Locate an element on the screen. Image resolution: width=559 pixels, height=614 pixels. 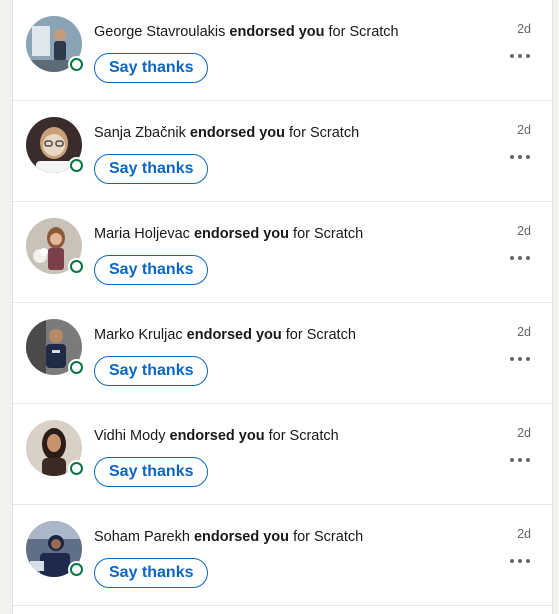
person-name: Soham Parekh is located at coordinates (142, 537).